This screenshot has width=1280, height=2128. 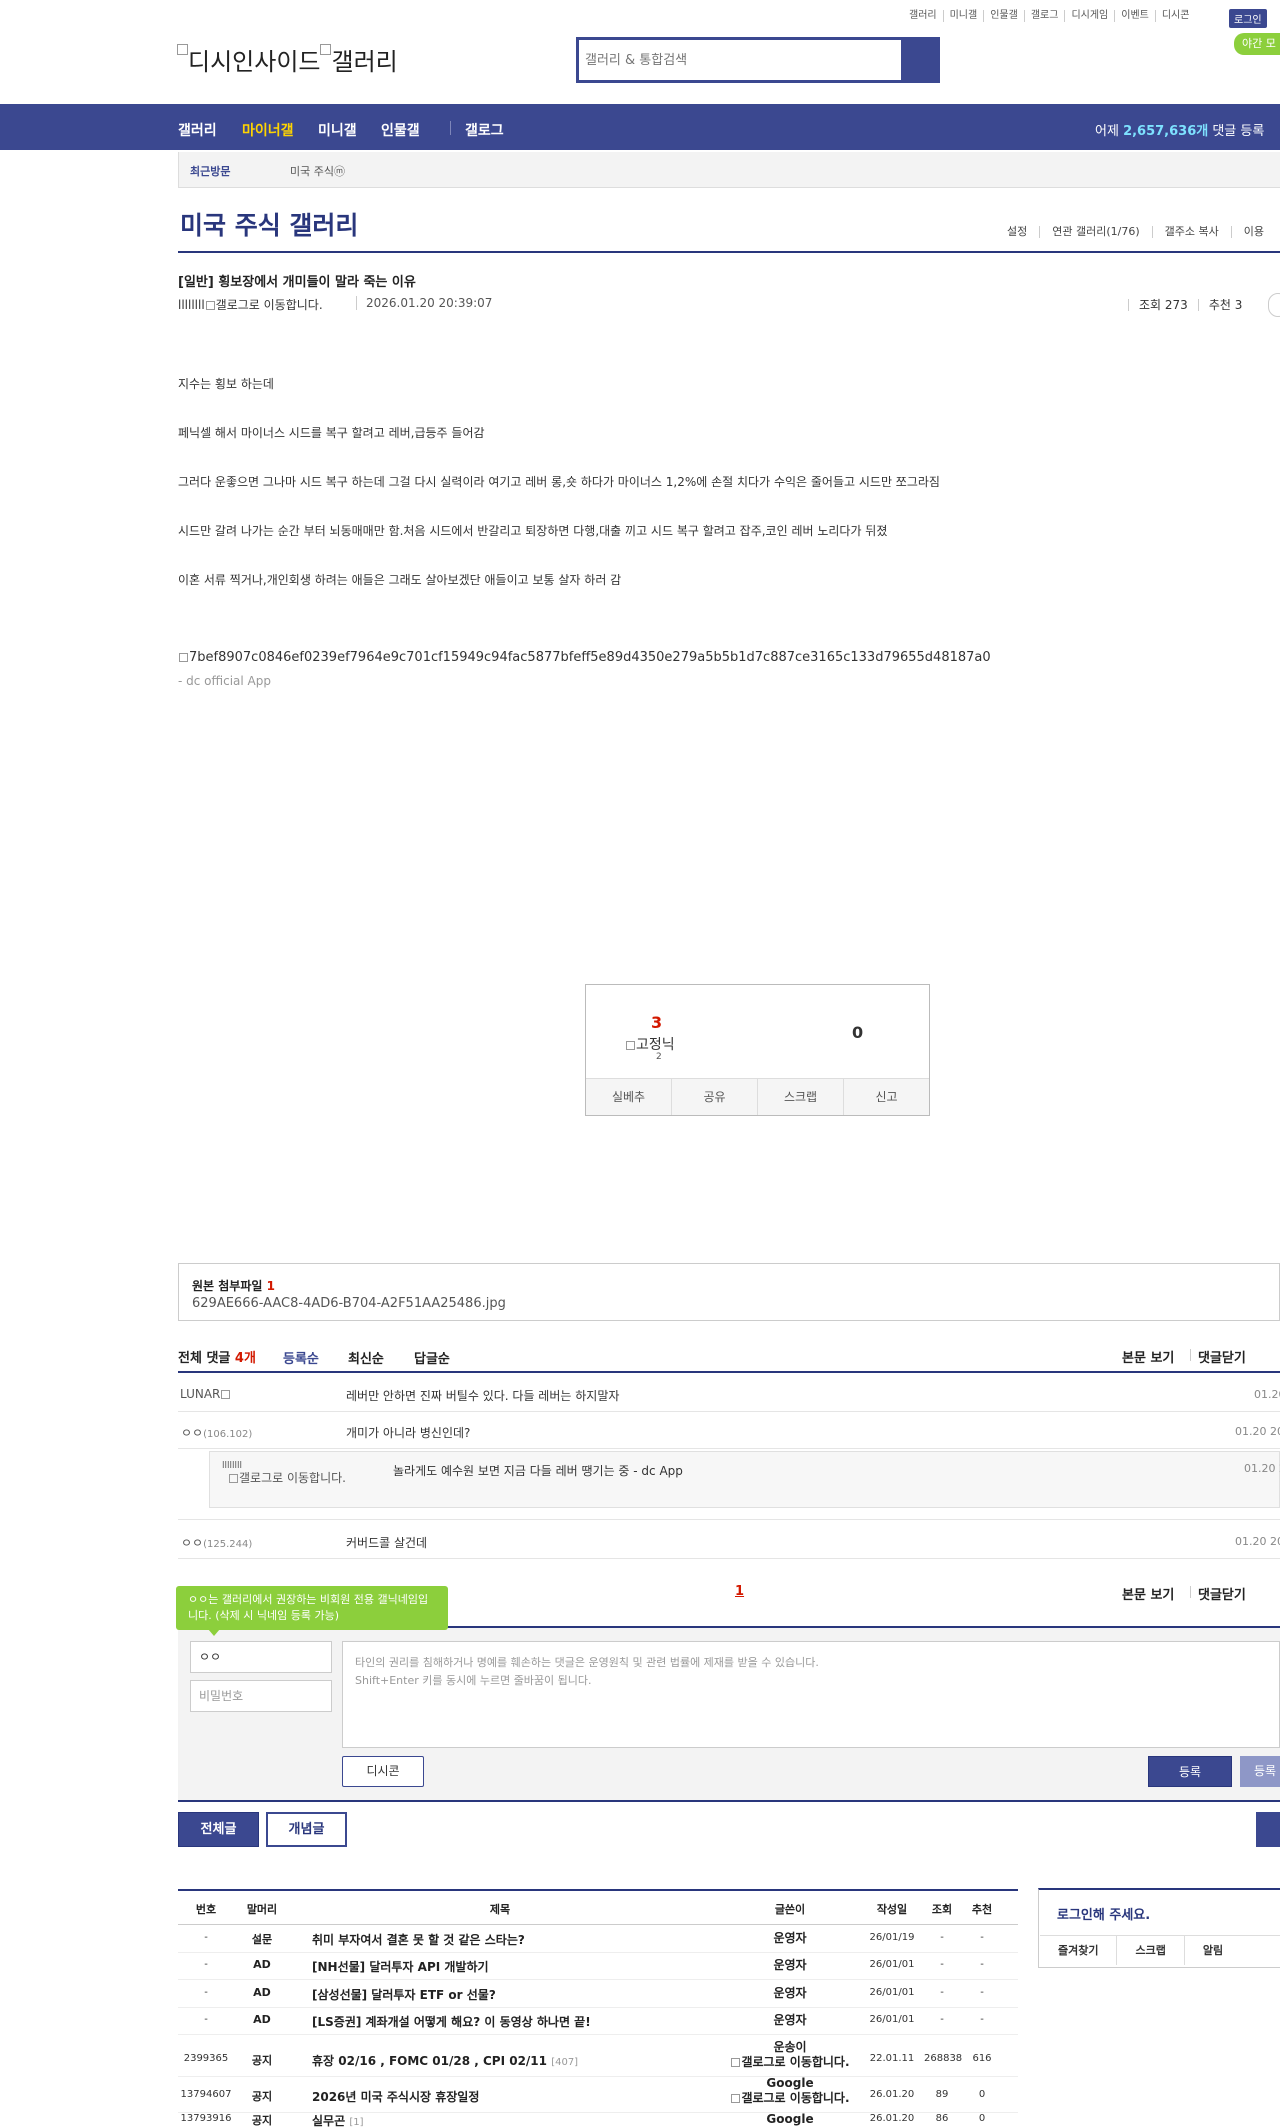 What do you see at coordinates (191, 305) in the screenshot?
I see `post-writer-nick: llllllll` at bounding box center [191, 305].